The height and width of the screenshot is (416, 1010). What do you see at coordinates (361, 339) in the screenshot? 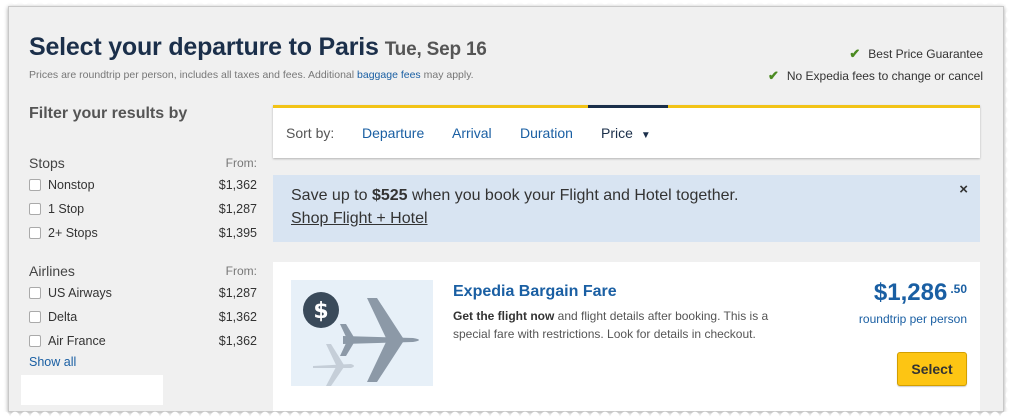
I see `plane-dollar-icon: $` at bounding box center [361, 339].